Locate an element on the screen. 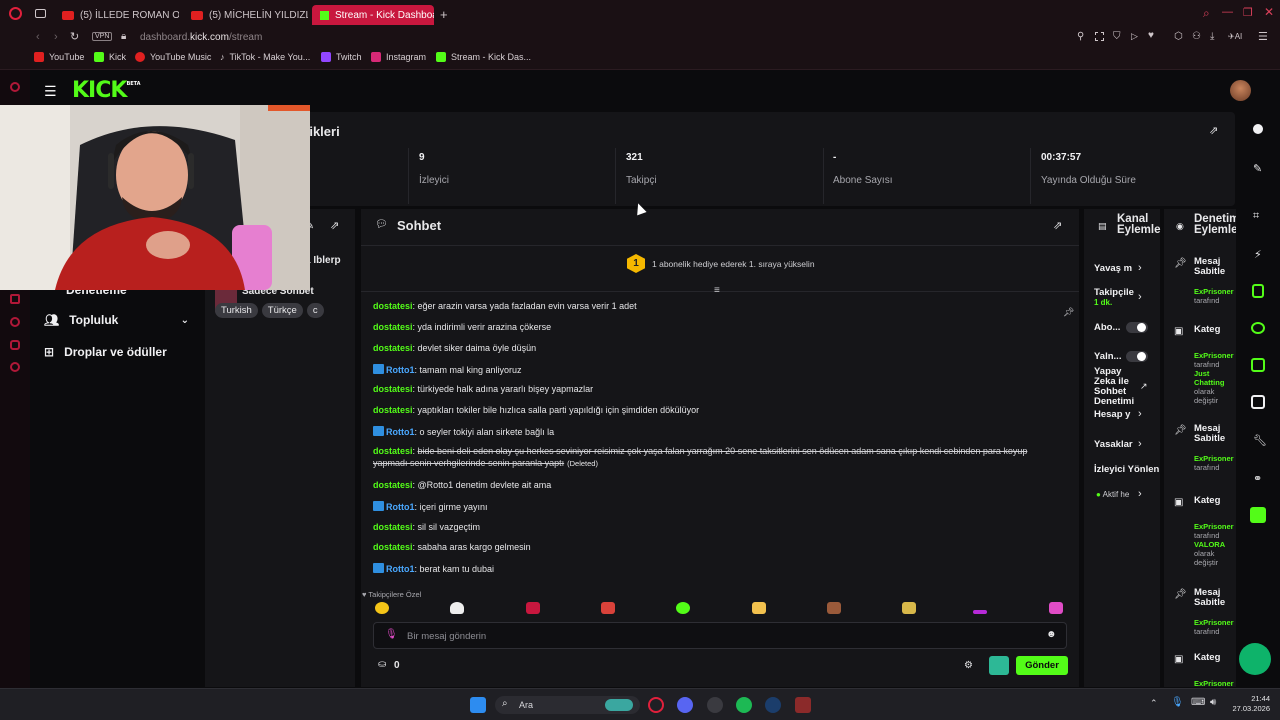 The width and height of the screenshot is (1280, 720). pin-icon: ⚲ is located at coordinates (1080, 36).